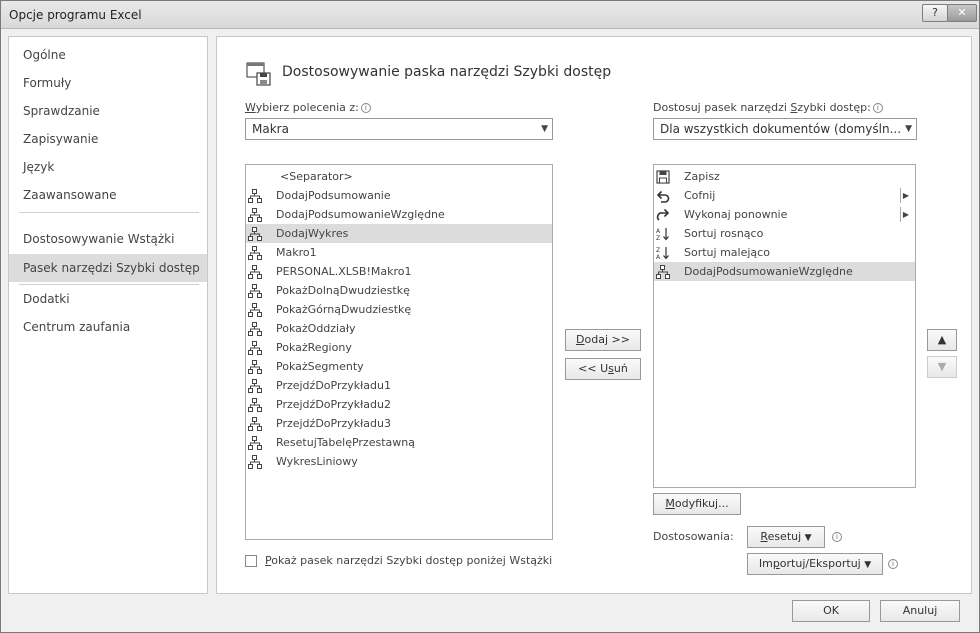 The width and height of the screenshot is (980, 633). Describe the element at coordinates (784, 252) in the screenshot. I see `list-item: ZA Sortuj malejąco` at that location.